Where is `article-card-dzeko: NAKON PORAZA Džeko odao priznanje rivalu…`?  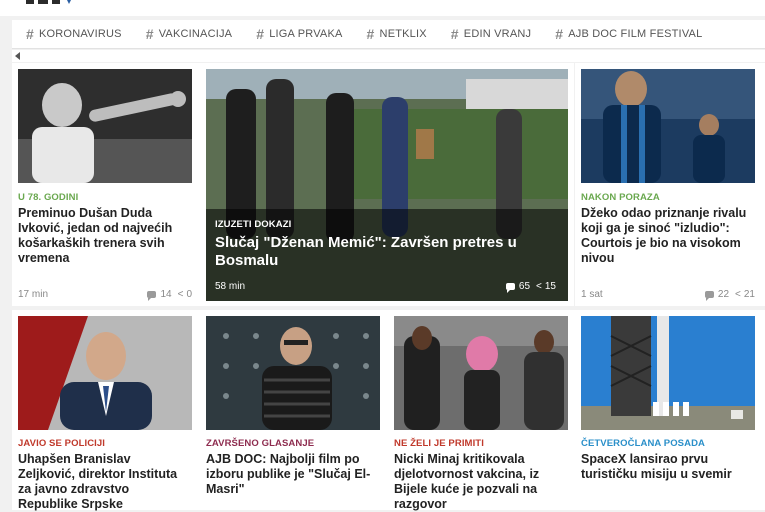 article-card-dzeko: NAKON PORAZA Džeko odao priznanje rivalu… is located at coordinates (670, 184).